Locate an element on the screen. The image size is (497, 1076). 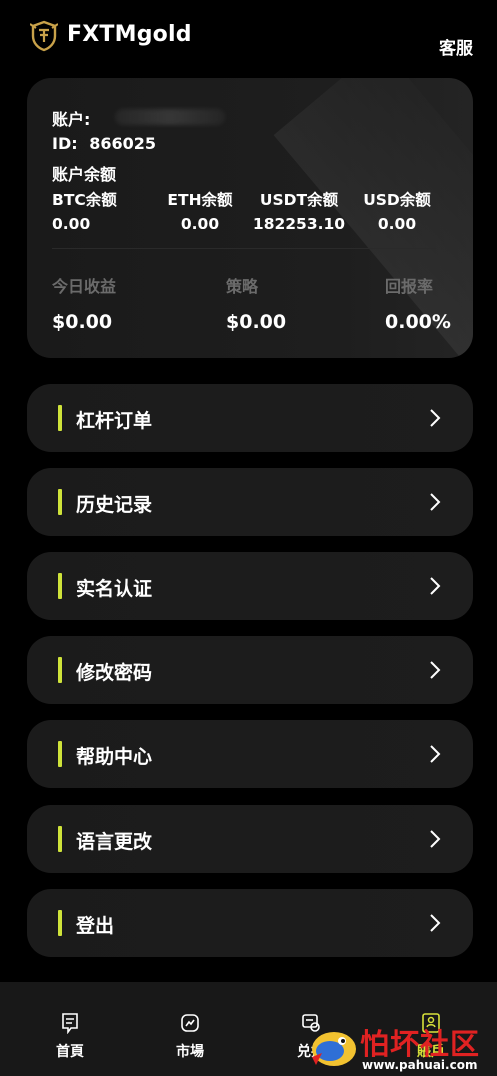
card-divider is located at coordinates (244, 248).